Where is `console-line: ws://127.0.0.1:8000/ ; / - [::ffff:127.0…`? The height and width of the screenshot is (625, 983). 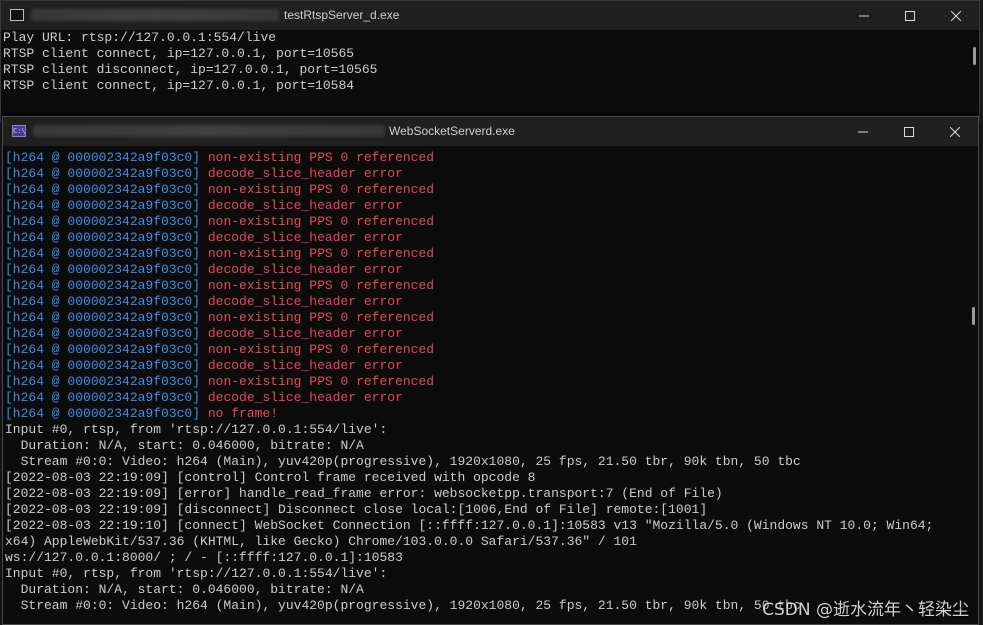 console-line: ws://127.0.0.1:8000/ ; / - [::ffff:127.0… is located at coordinates (204, 557).